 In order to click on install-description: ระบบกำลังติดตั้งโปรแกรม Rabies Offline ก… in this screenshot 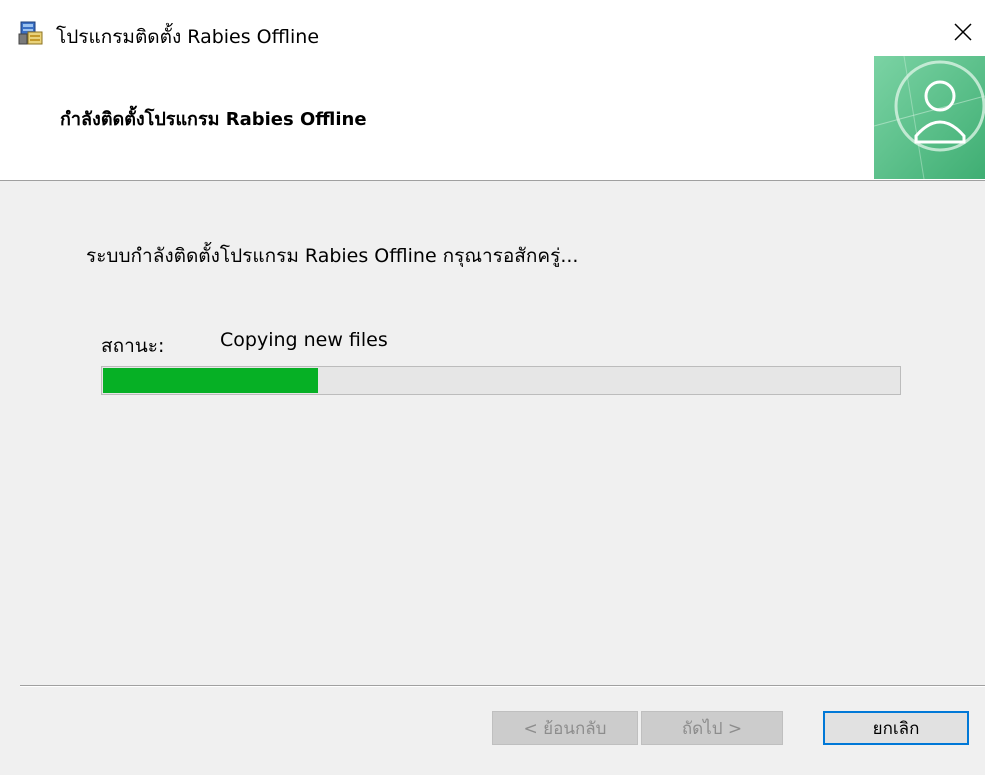, I will do `click(332, 256)`.